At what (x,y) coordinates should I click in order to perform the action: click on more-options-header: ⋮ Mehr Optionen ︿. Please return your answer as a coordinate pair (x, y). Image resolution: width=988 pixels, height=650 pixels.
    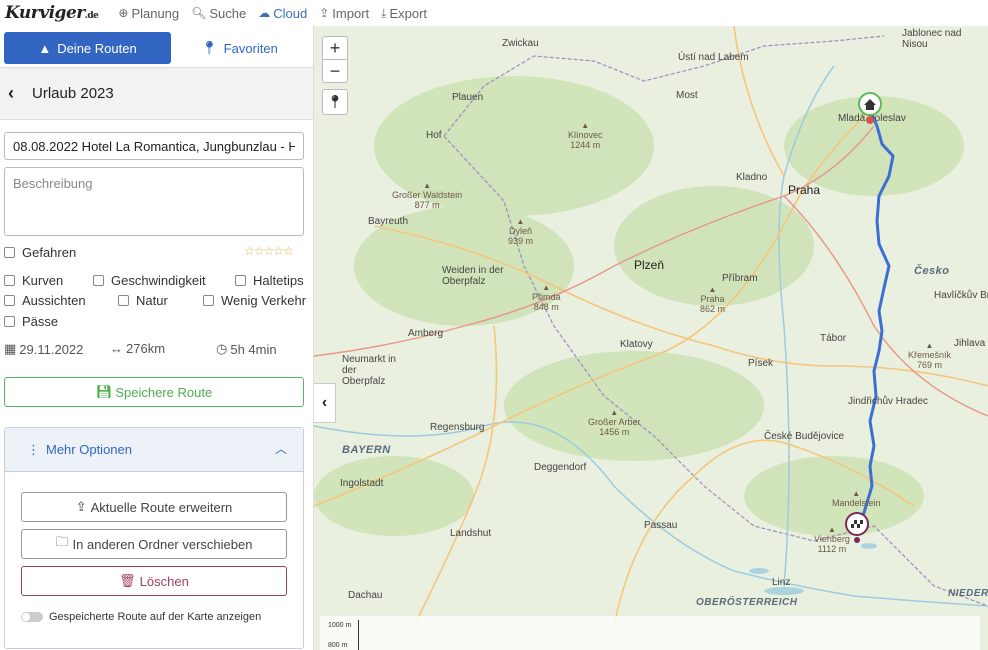
    Looking at the image, I should click on (154, 450).